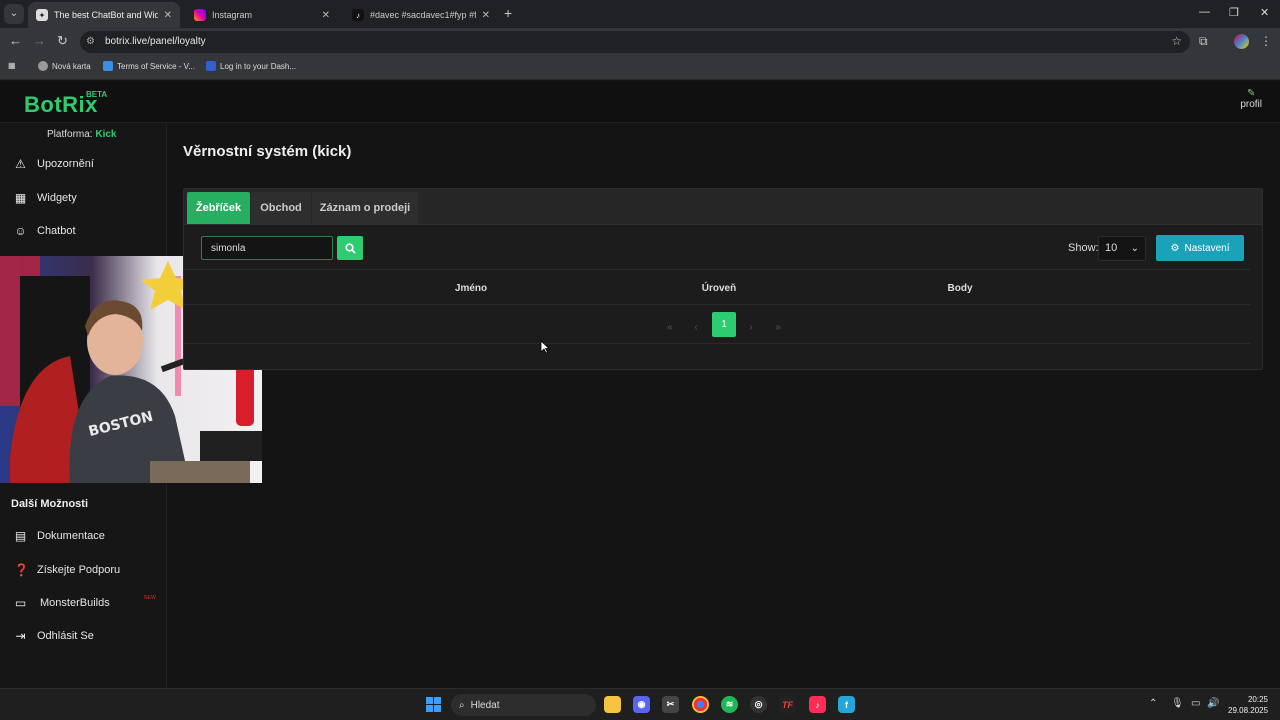  Describe the element at coordinates (523, 705) in the screenshot. I see `taskbar-search: ⌕ Hledat` at that location.